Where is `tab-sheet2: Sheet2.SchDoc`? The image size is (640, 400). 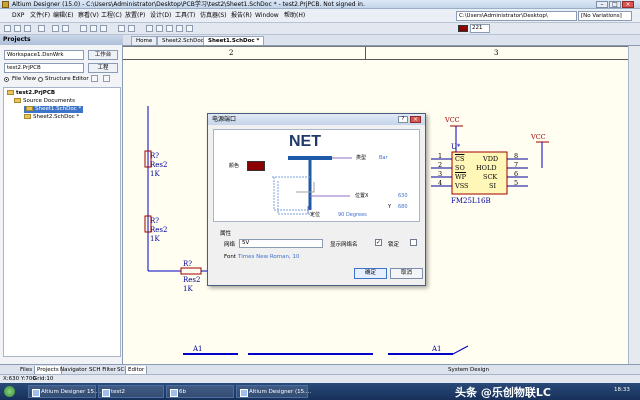
tab-sheet2: Sheet2.SchDoc is located at coordinates (183, 40).